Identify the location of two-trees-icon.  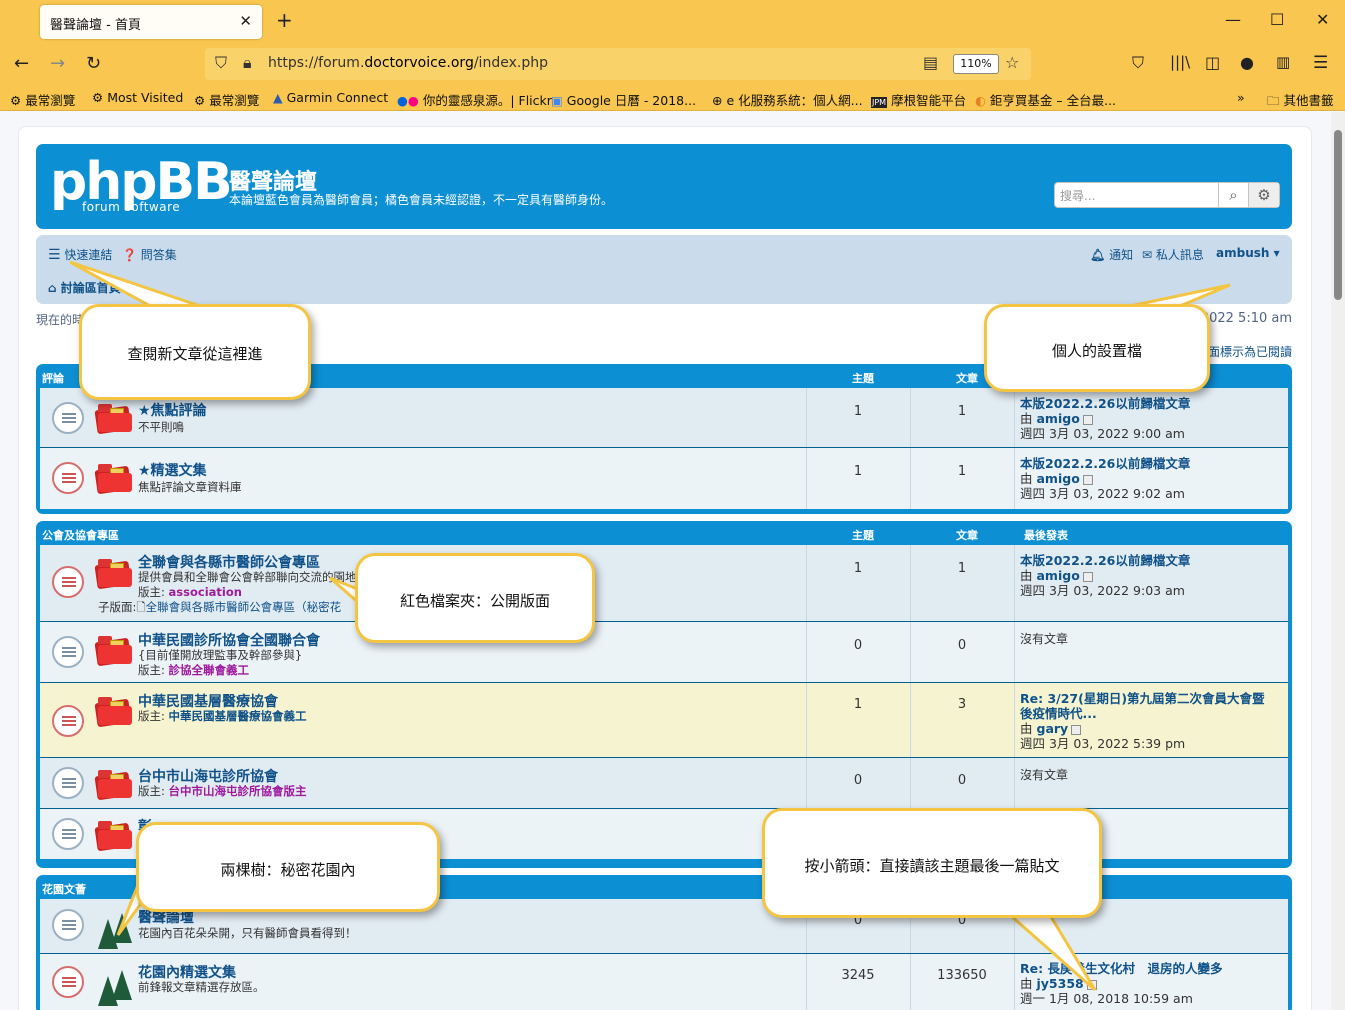
(116, 930).